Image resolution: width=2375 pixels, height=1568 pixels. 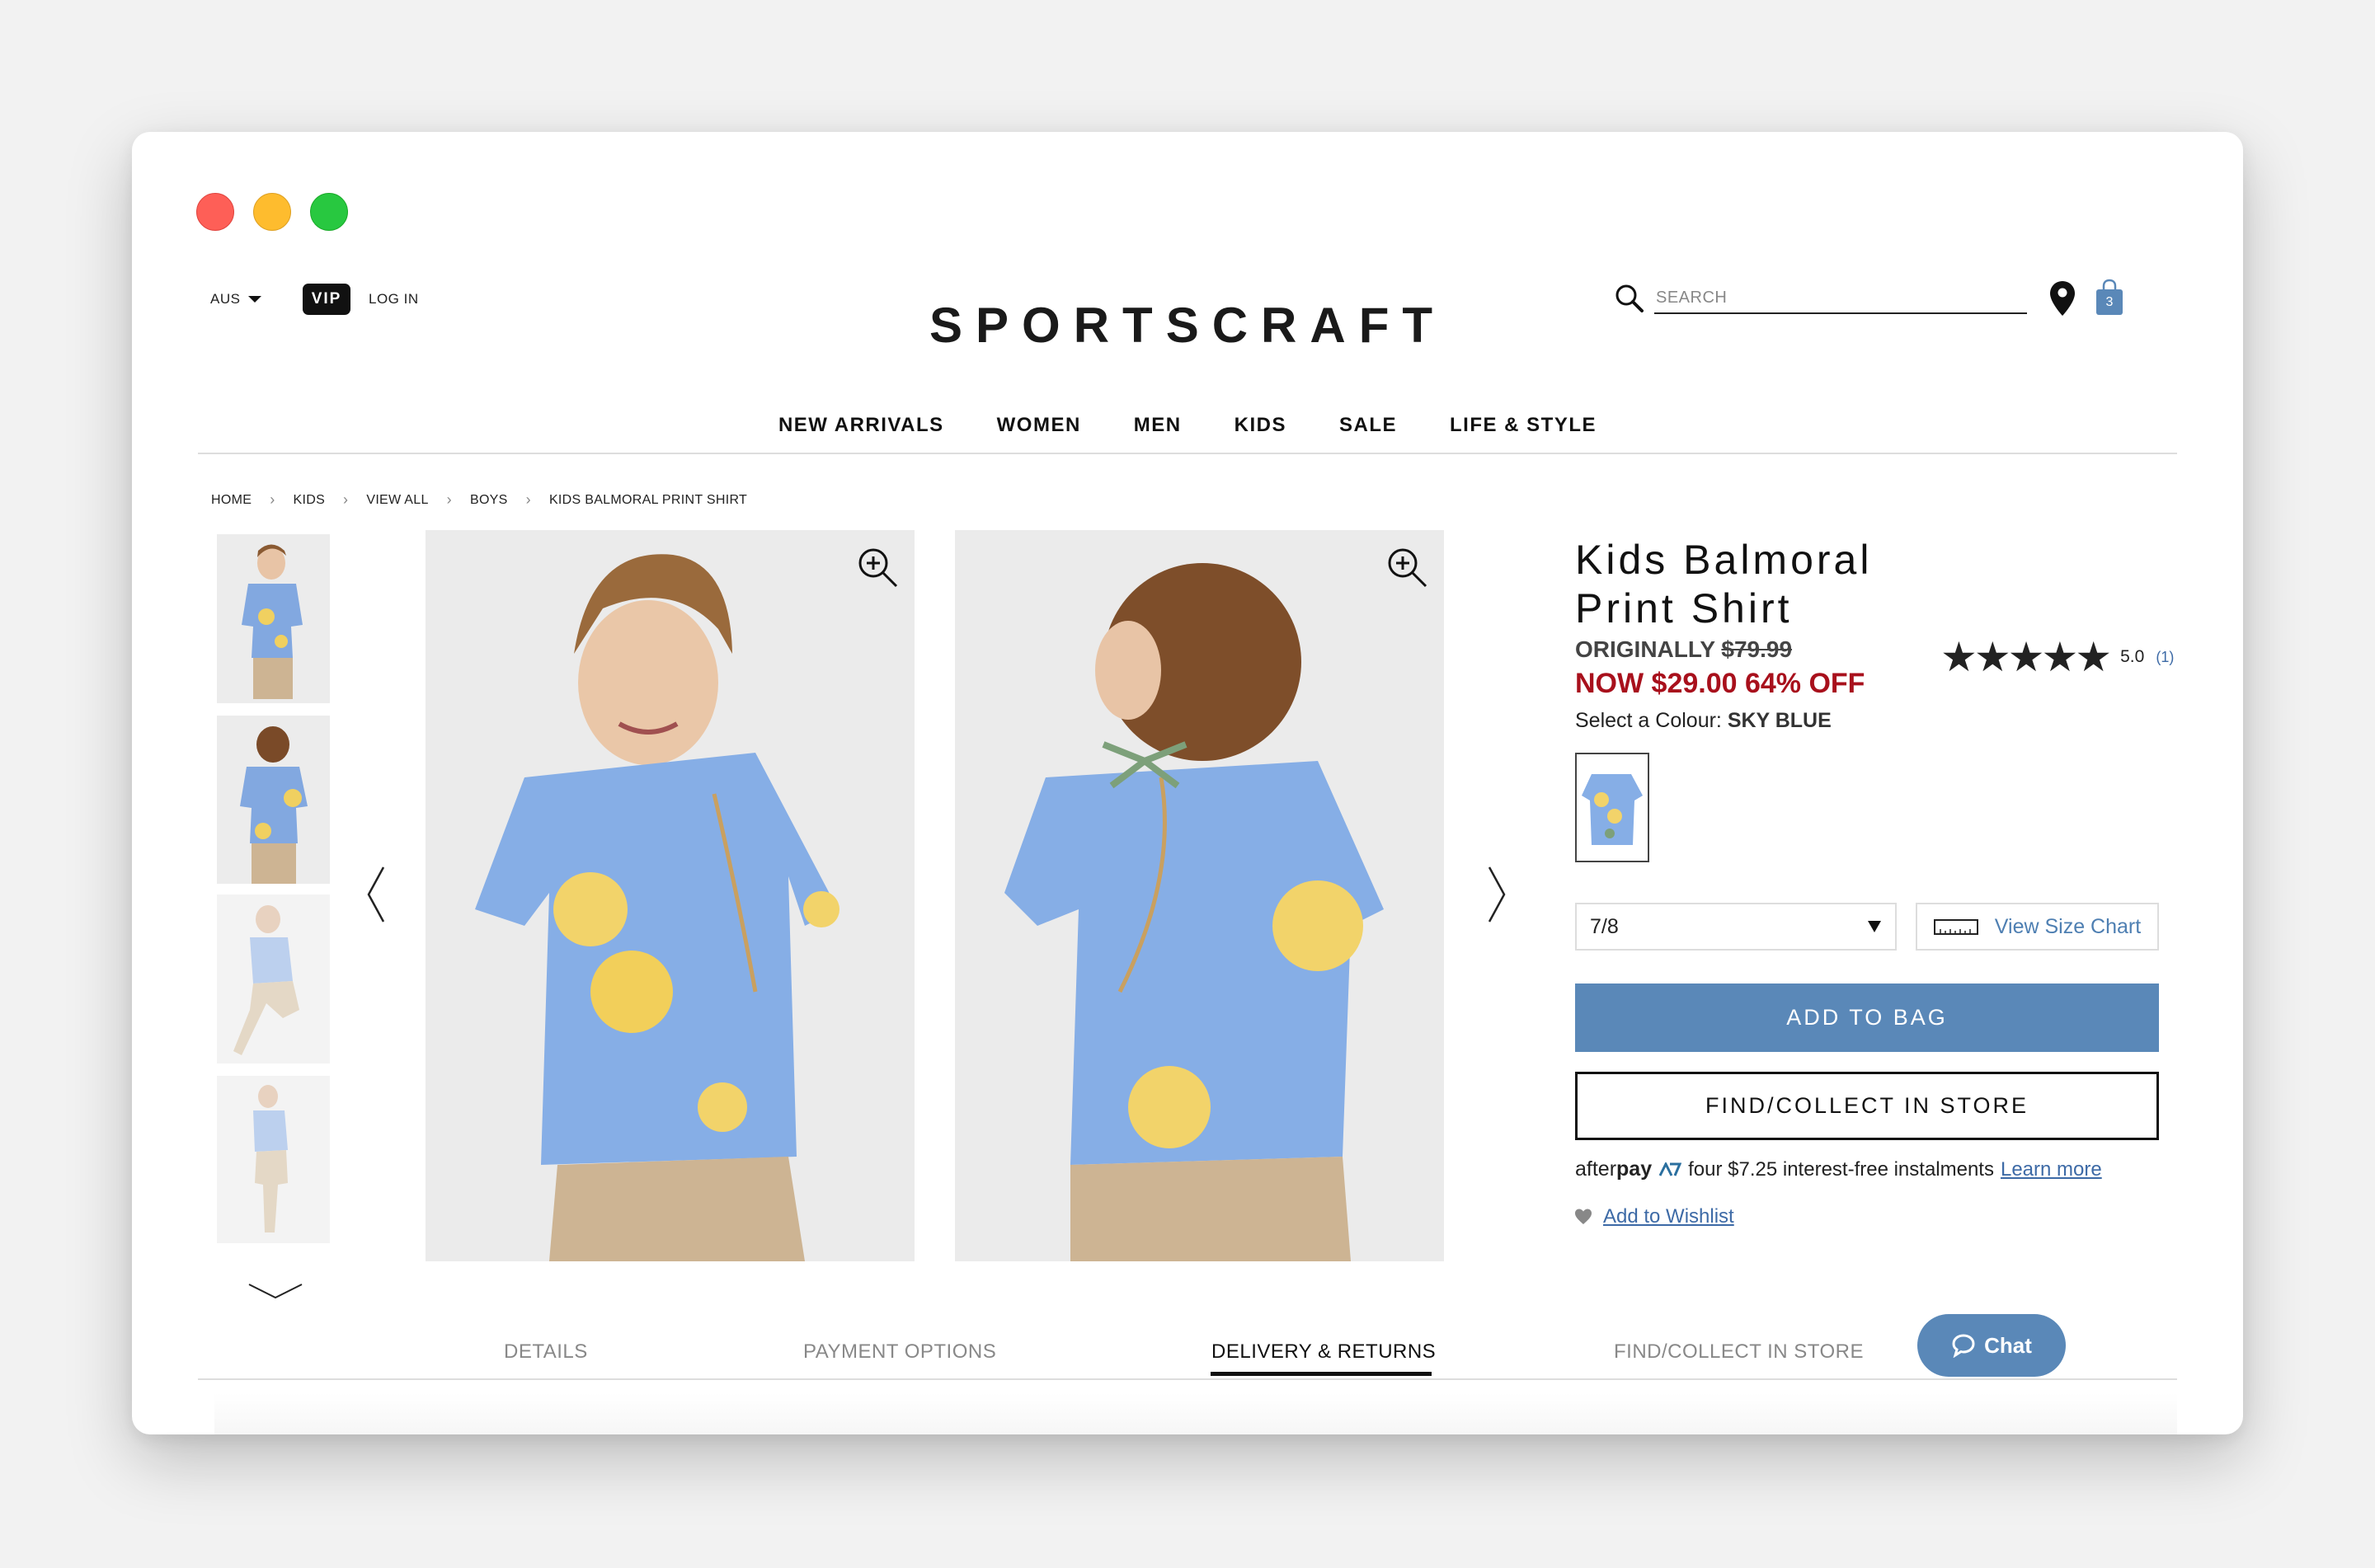 I want to click on tab-delivery-returns: DELIVERY & RETURNS, so click(x=1324, y=1352).